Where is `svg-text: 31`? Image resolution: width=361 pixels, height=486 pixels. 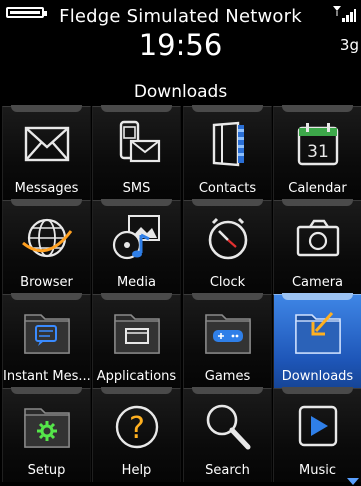 svg-text: 31 is located at coordinates (318, 152).